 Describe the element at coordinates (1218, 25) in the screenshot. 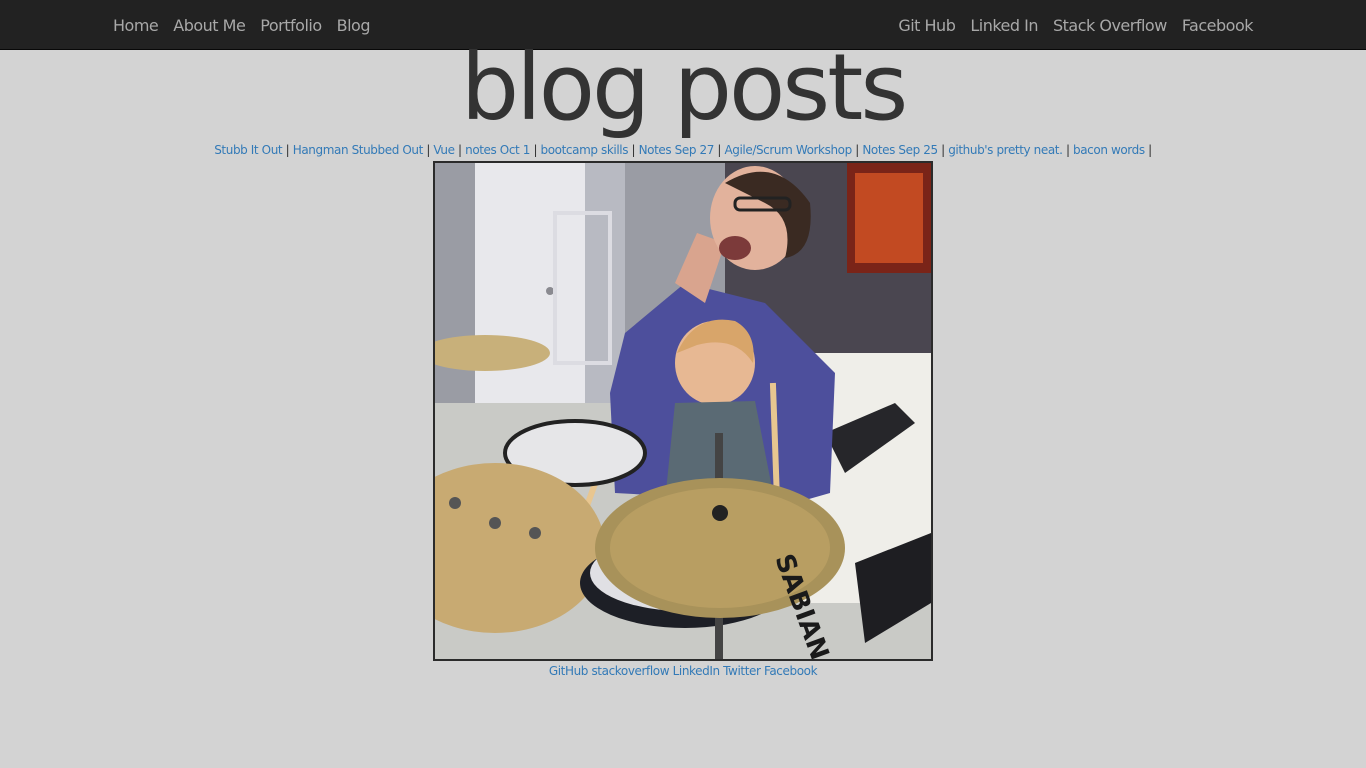

I see `nav-facebook-link: Facebook` at that location.